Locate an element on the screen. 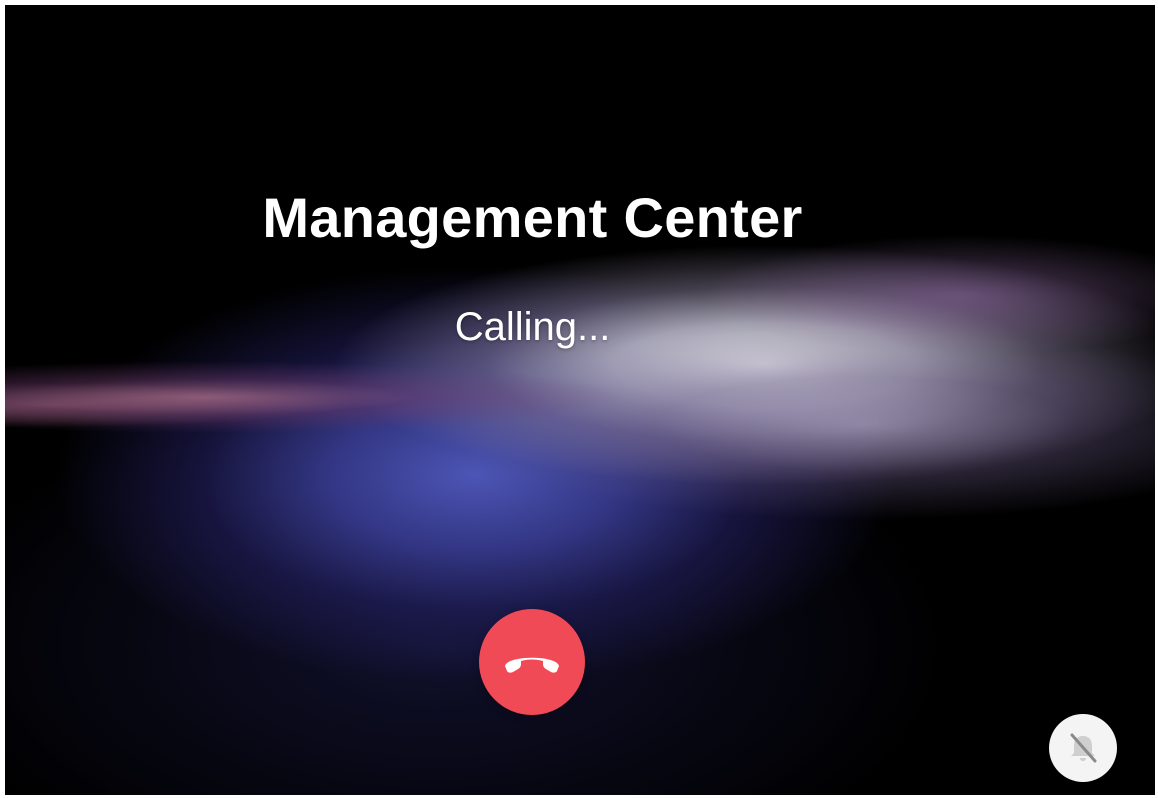 This screenshot has height=798, width=1158. phone-hangup-icon is located at coordinates (532, 662).